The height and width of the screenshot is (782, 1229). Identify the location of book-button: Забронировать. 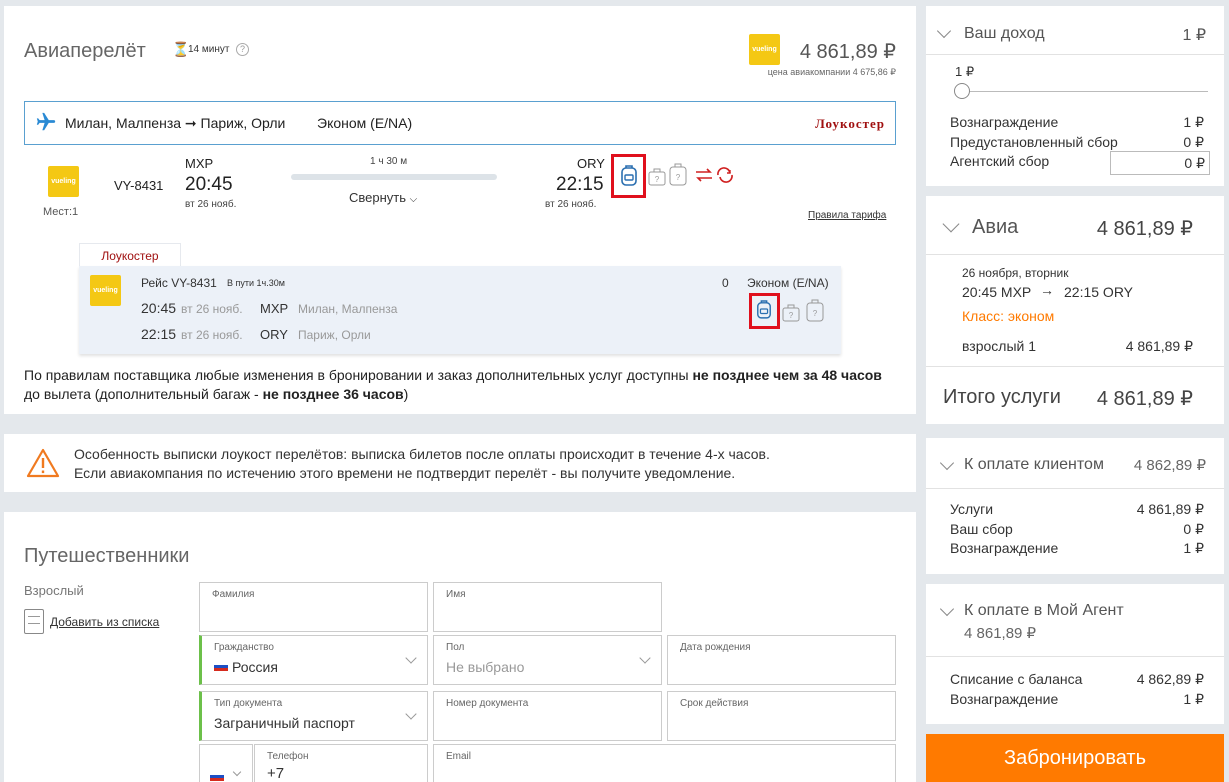
(1075, 758).